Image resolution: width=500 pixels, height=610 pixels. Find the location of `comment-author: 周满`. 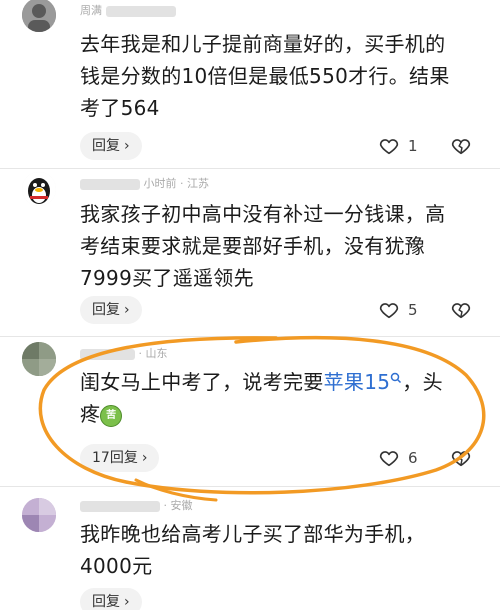

comment-author: 周满 is located at coordinates (128, 9).